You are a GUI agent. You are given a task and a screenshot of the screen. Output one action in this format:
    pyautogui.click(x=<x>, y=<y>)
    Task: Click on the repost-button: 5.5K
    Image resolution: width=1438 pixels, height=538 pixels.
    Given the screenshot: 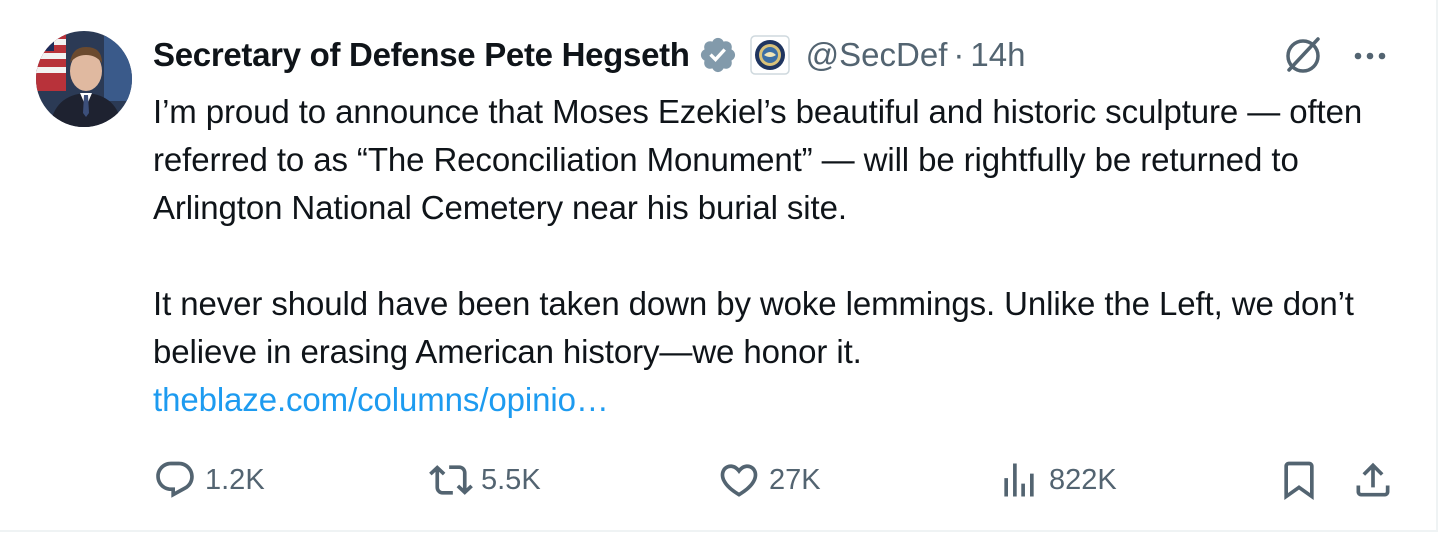 What is the action you would take?
    pyautogui.click(x=485, y=480)
    